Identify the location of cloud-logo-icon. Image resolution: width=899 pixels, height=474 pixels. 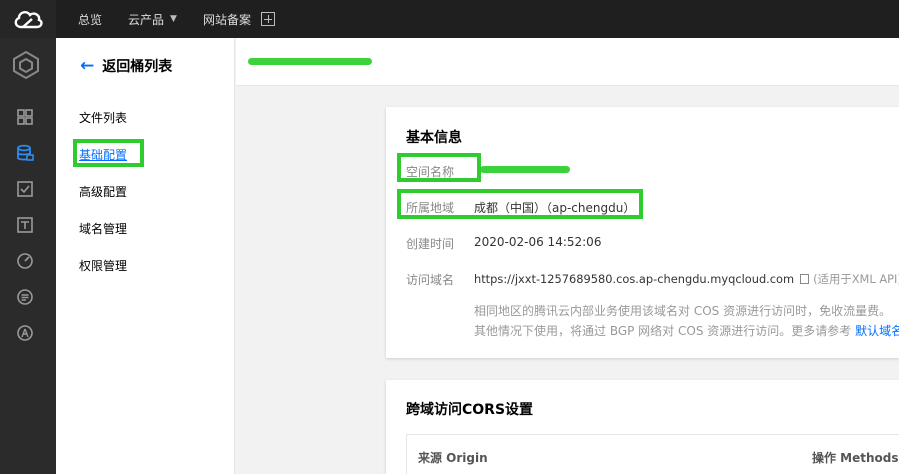
(28, 19).